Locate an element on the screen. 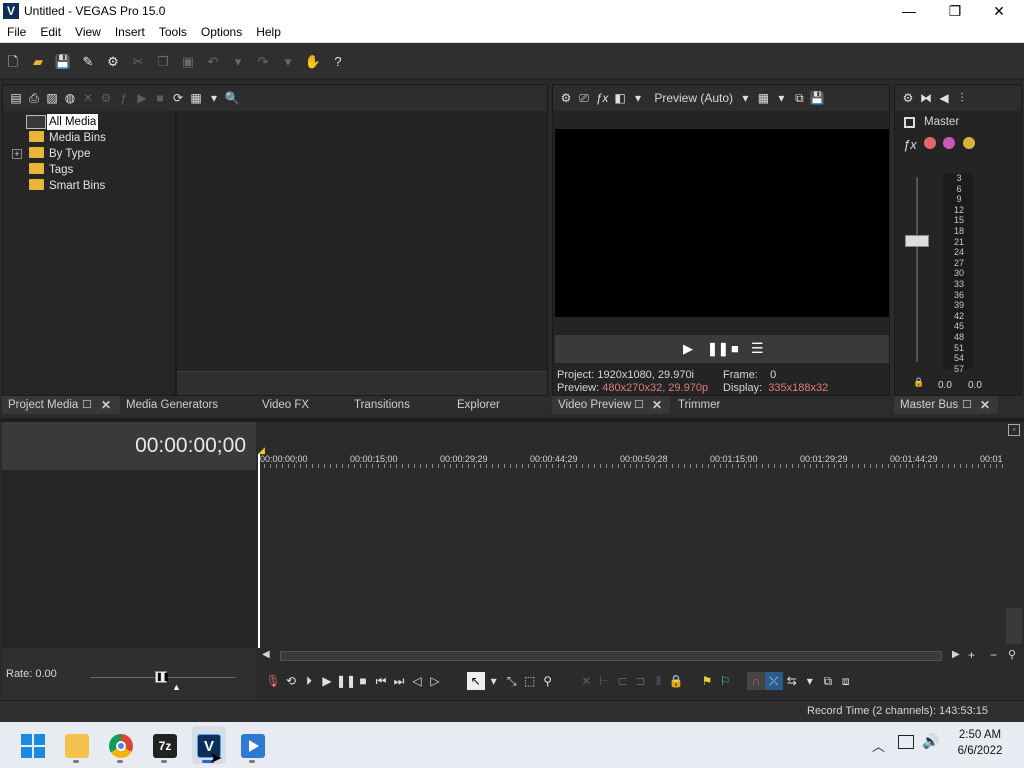  copy-snapshot-icon: ⧉ is located at coordinates (799, 98).